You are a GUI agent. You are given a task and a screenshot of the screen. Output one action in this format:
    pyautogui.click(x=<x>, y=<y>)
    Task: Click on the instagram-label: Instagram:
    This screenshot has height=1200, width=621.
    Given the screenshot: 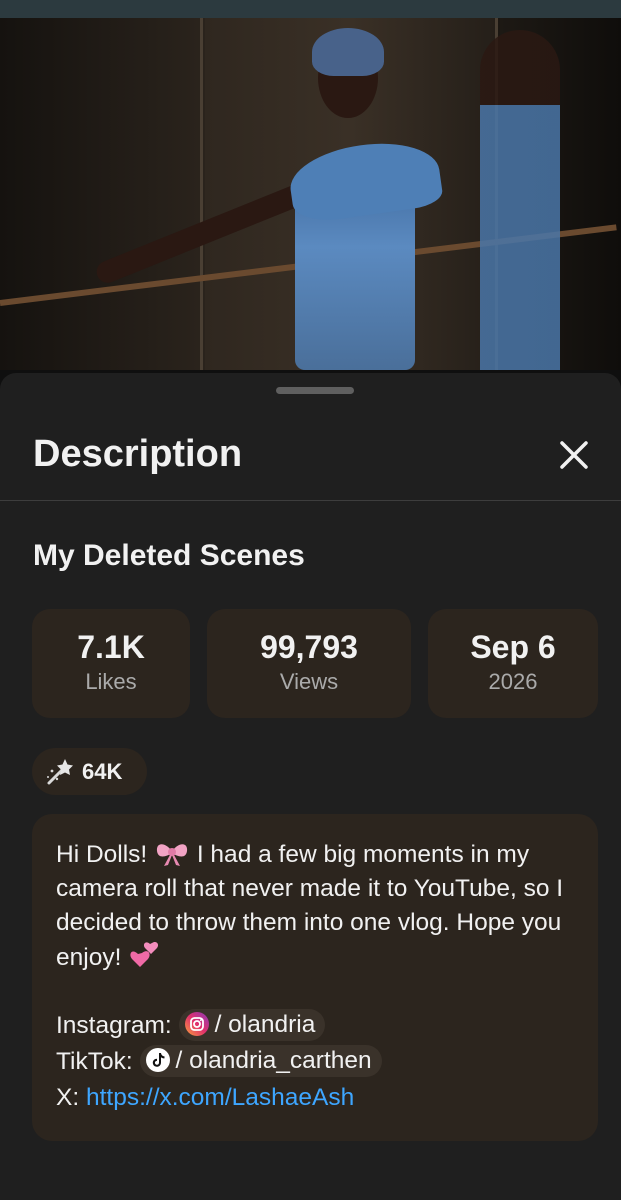 What is the action you would take?
    pyautogui.click(x=117, y=1025)
    